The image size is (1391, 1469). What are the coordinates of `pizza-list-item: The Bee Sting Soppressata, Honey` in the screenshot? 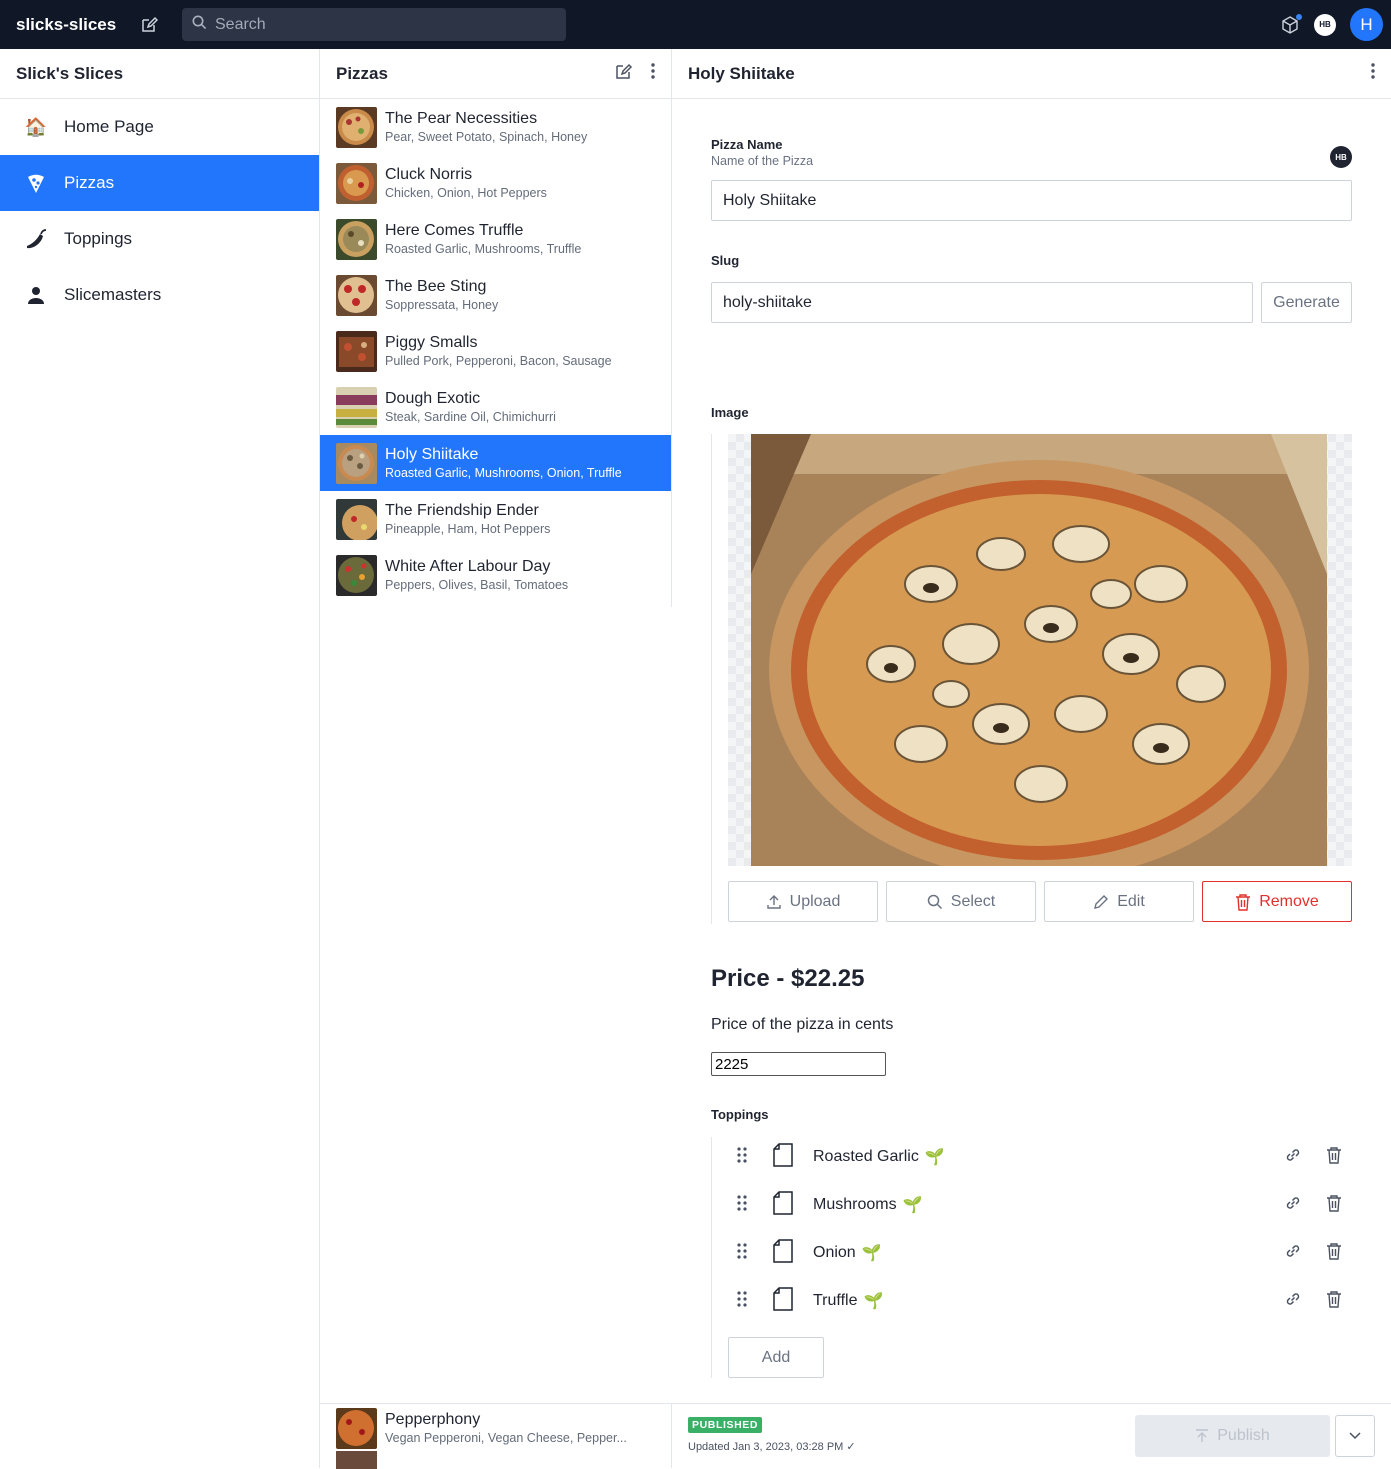 It's located at (495, 295).